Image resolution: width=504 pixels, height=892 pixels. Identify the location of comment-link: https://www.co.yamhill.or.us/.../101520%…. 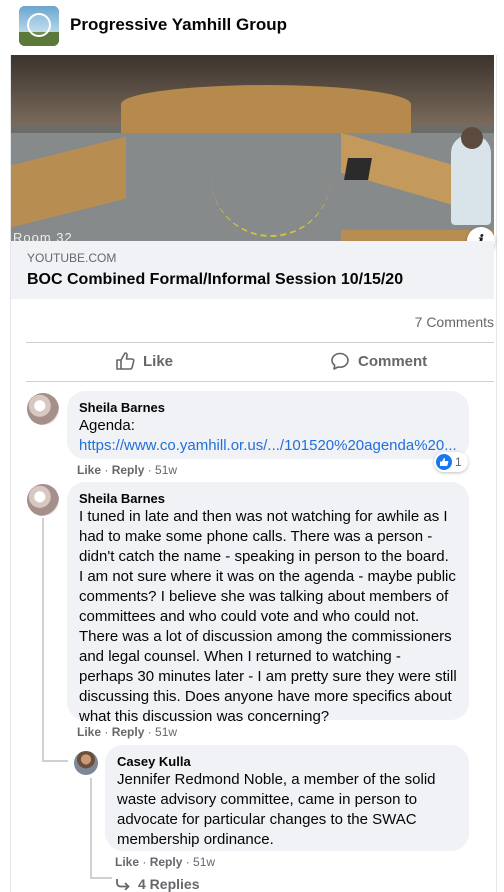
(268, 446).